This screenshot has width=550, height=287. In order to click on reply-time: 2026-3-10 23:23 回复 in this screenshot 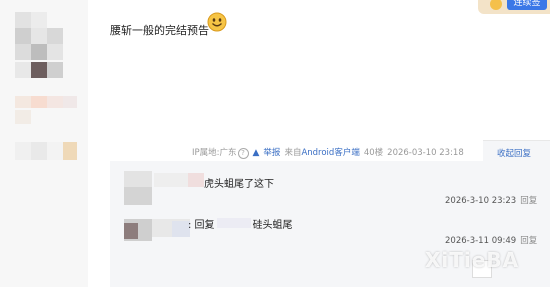, I will do `click(491, 200)`.